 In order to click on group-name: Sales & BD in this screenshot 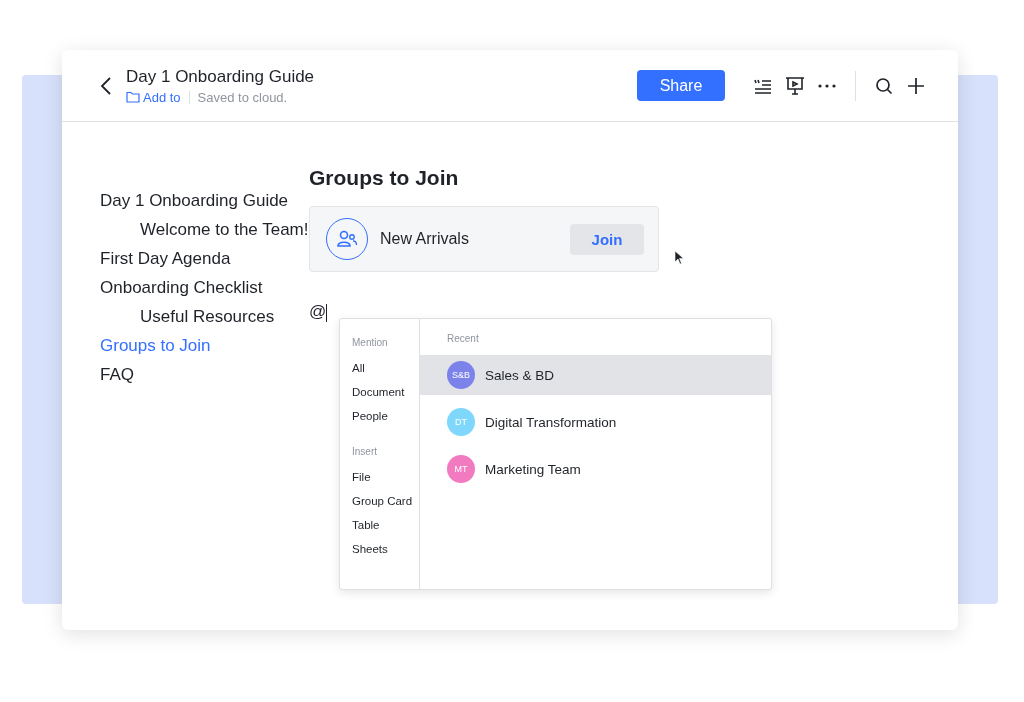, I will do `click(520, 375)`.